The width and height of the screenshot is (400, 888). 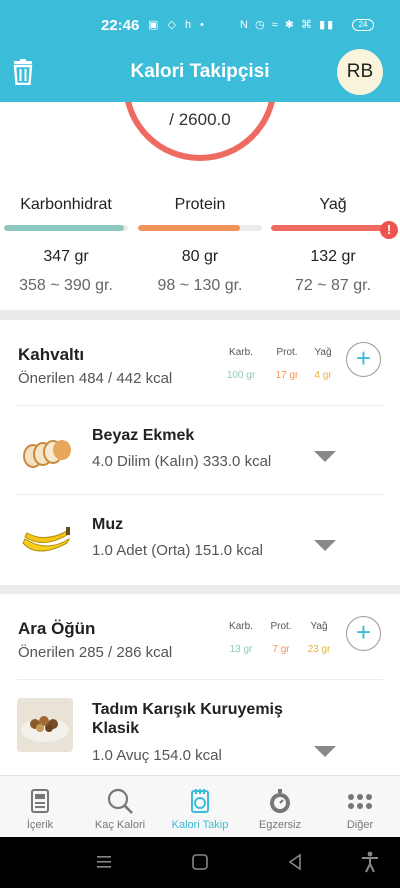 What do you see at coordinates (95, 652) in the screenshot?
I see `meal-subtitle: Önerilen 285 / 286 kcal` at bounding box center [95, 652].